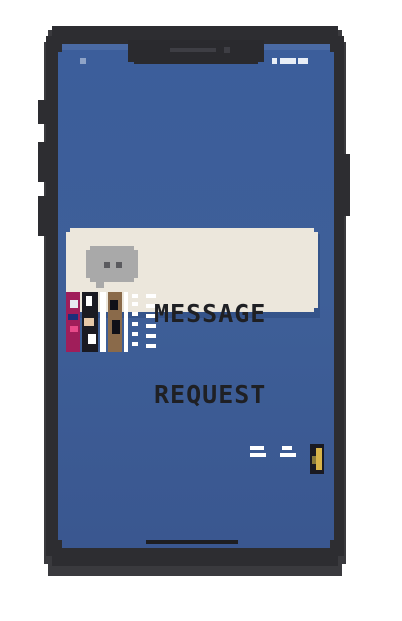 This screenshot has height=621, width=402. What do you see at coordinates (210, 313) in the screenshot?
I see `title-line-1: MESSAGE` at bounding box center [210, 313].